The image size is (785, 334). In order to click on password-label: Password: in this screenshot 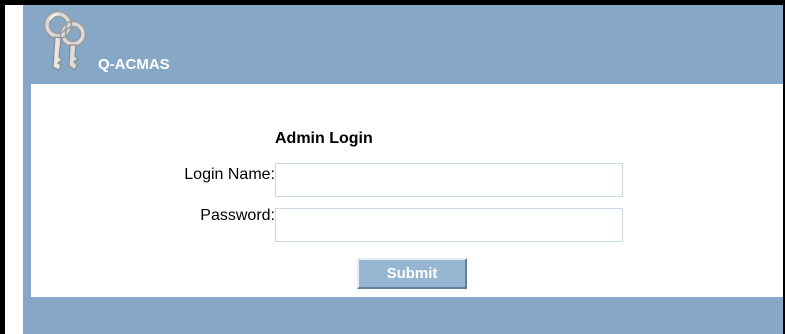, I will do `click(237, 215)`.